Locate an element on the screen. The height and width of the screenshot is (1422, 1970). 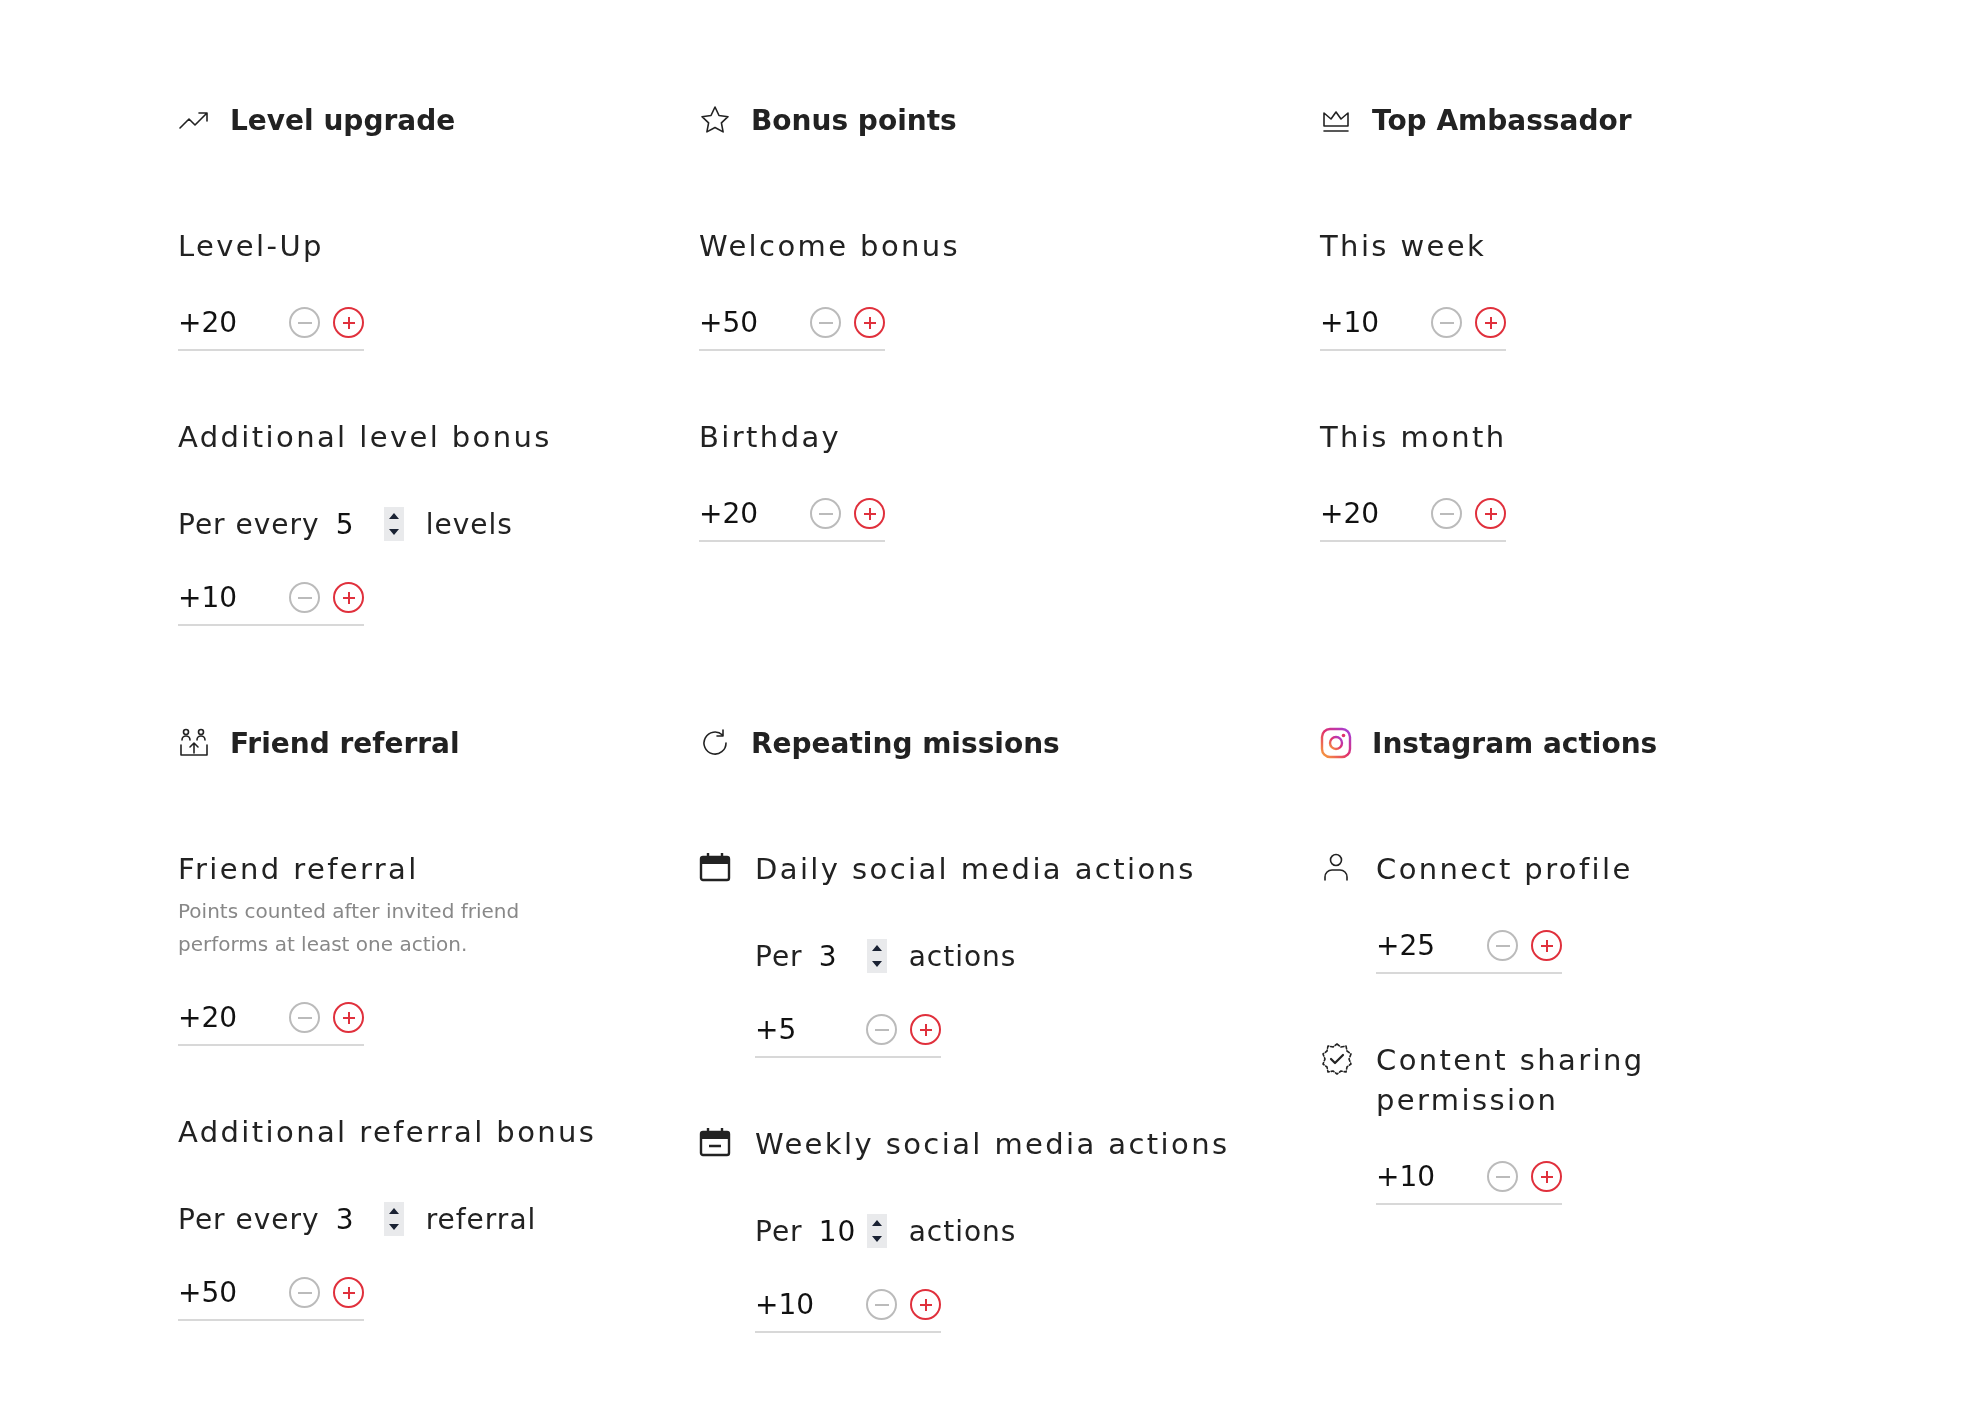
item-label: This week is located at coordinates (1404, 246).